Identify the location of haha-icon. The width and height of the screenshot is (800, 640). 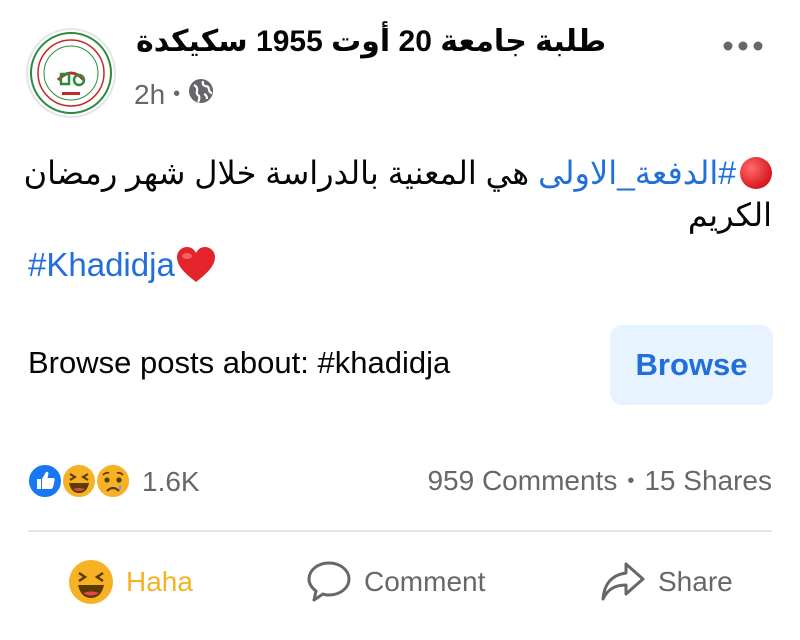
(91, 582).